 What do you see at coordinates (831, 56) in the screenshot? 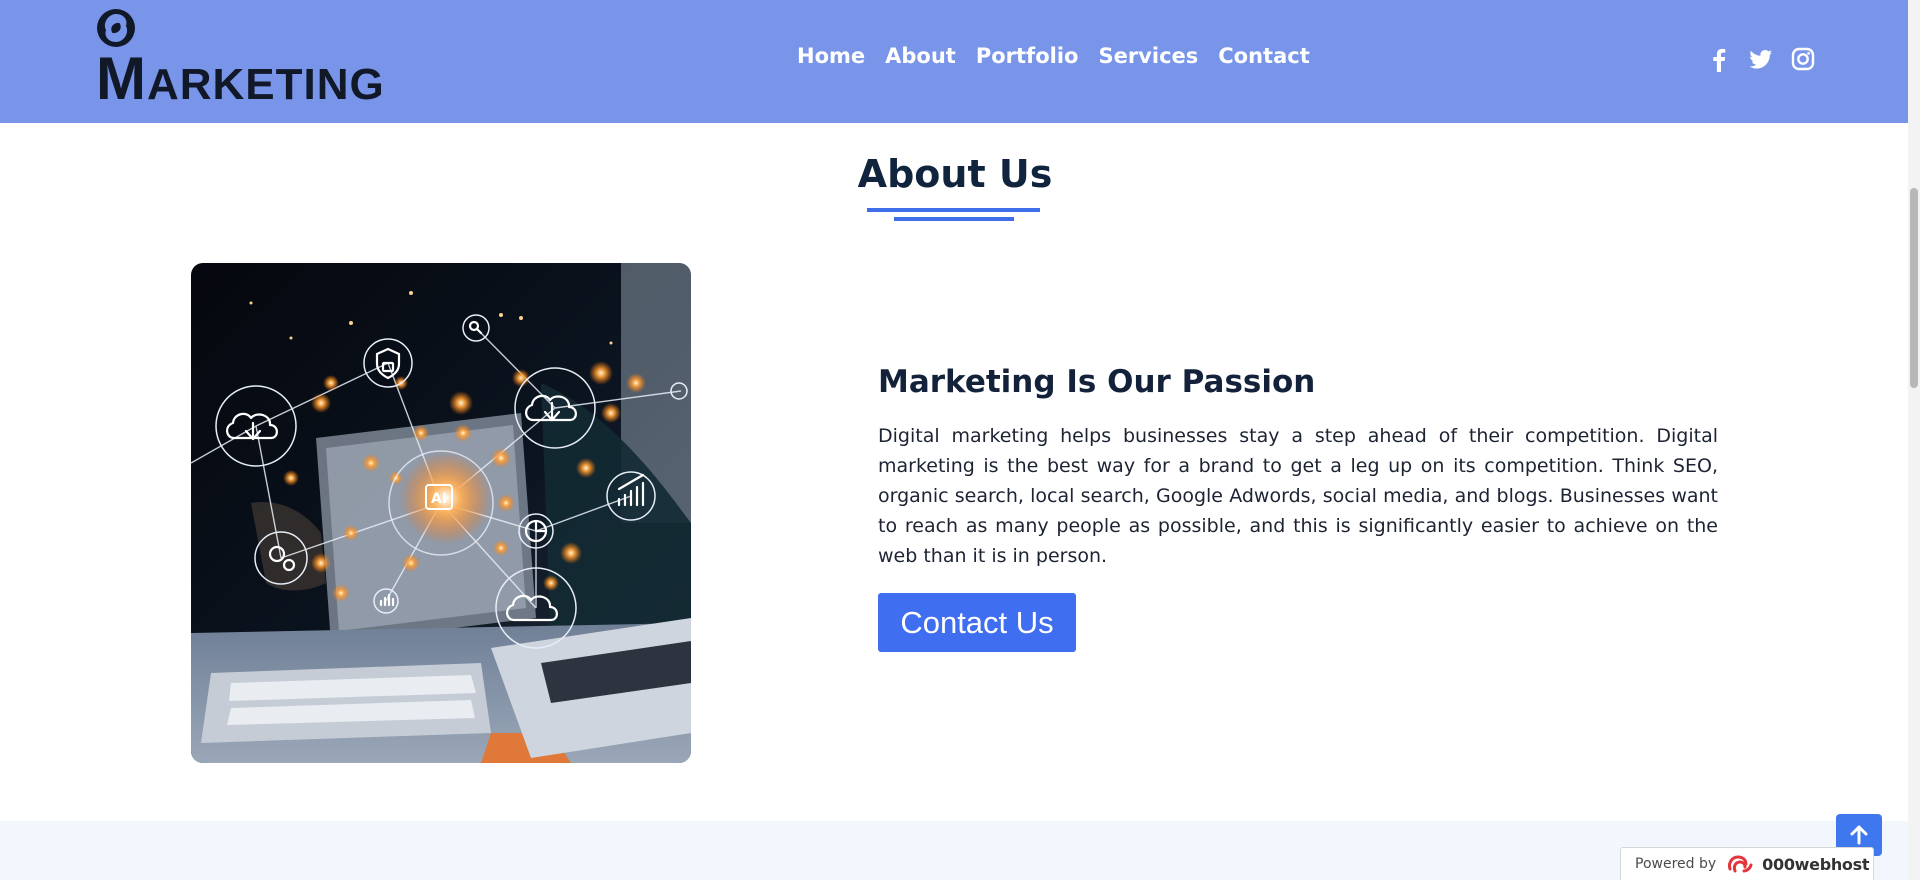
I see `nav-home: Home` at bounding box center [831, 56].